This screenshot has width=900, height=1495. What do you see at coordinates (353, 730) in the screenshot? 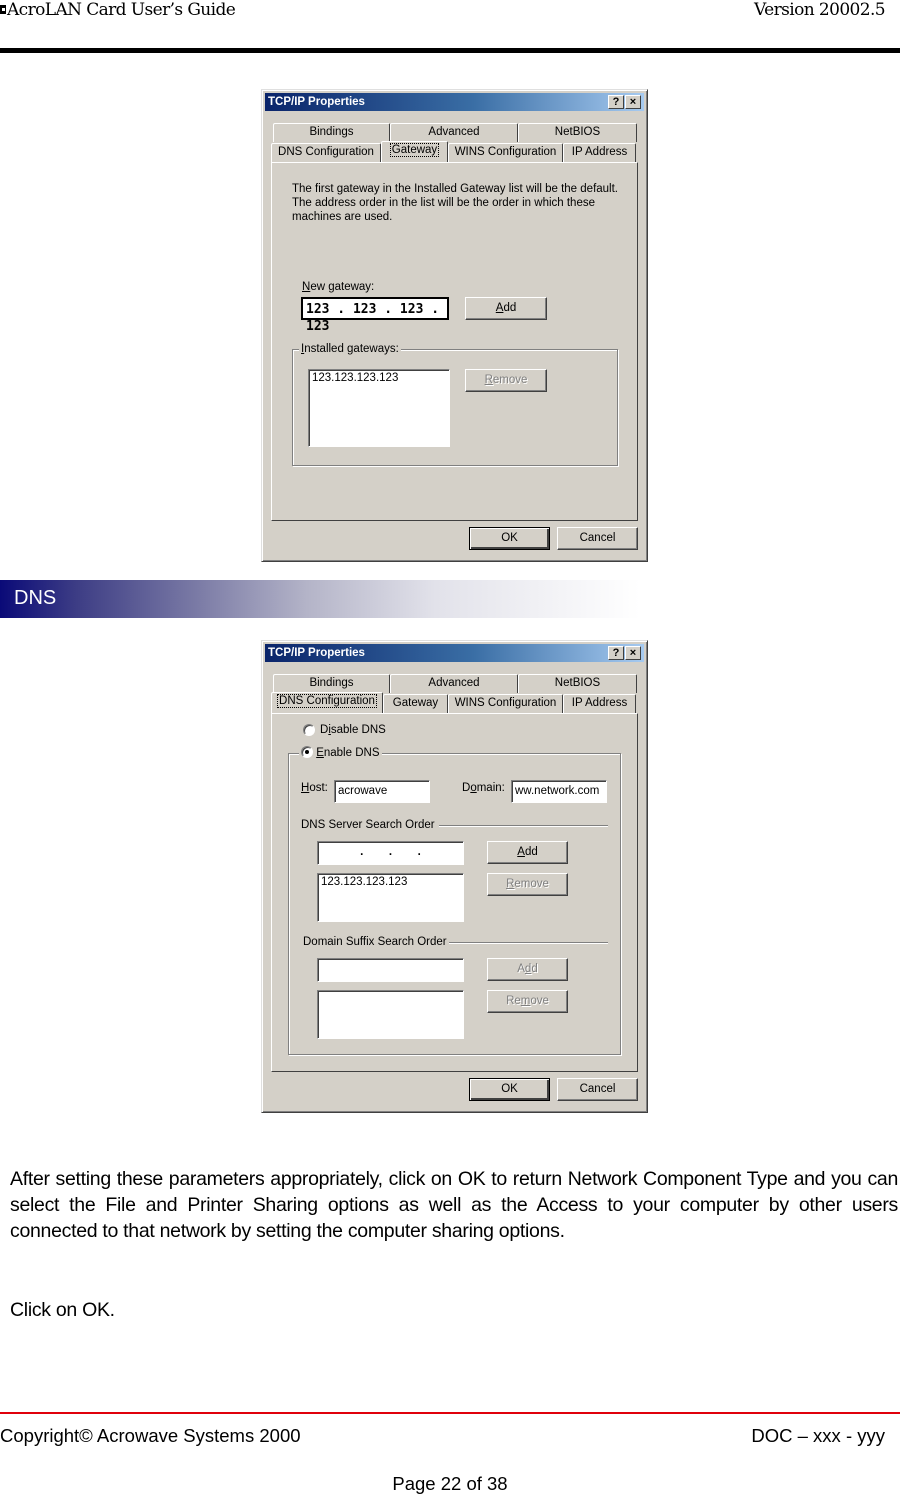
I see `disable-dns-label: Disable DNS` at bounding box center [353, 730].